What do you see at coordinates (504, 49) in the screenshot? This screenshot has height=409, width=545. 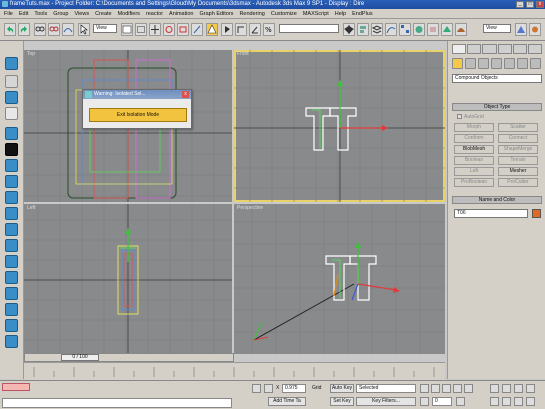 I see `tab-motion` at bounding box center [504, 49].